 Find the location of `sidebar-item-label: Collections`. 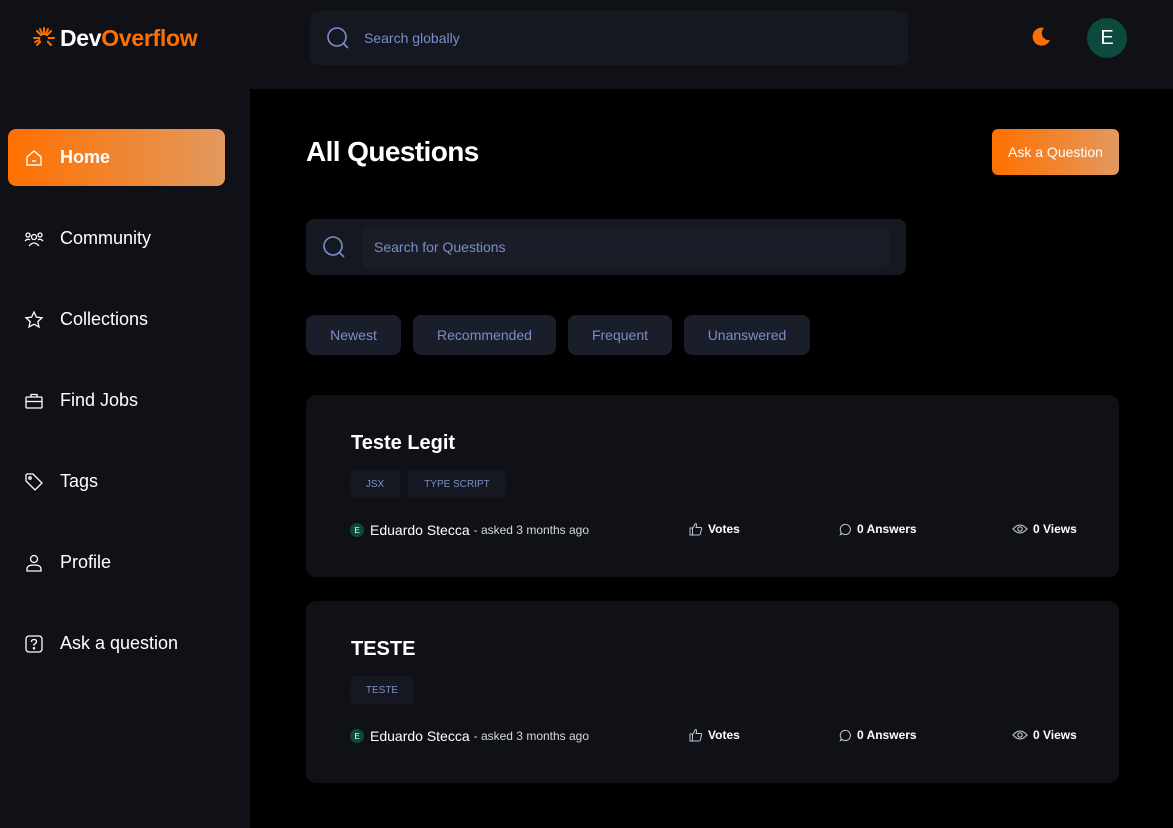

sidebar-item-label: Collections is located at coordinates (104, 319).